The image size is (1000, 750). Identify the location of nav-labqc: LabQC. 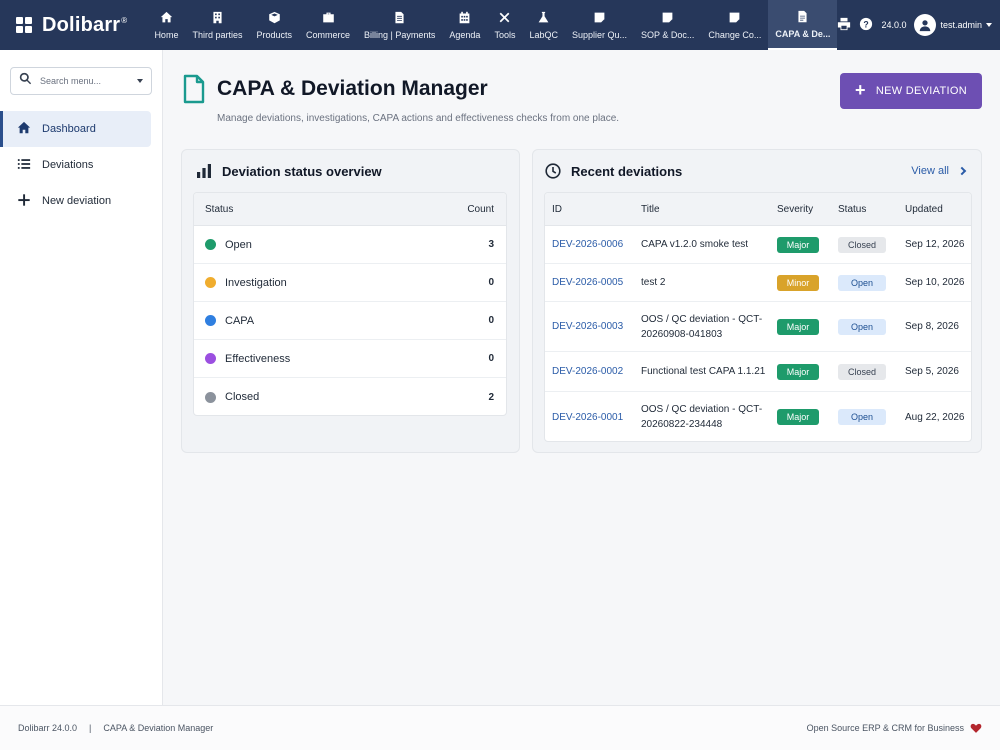
(543, 25).